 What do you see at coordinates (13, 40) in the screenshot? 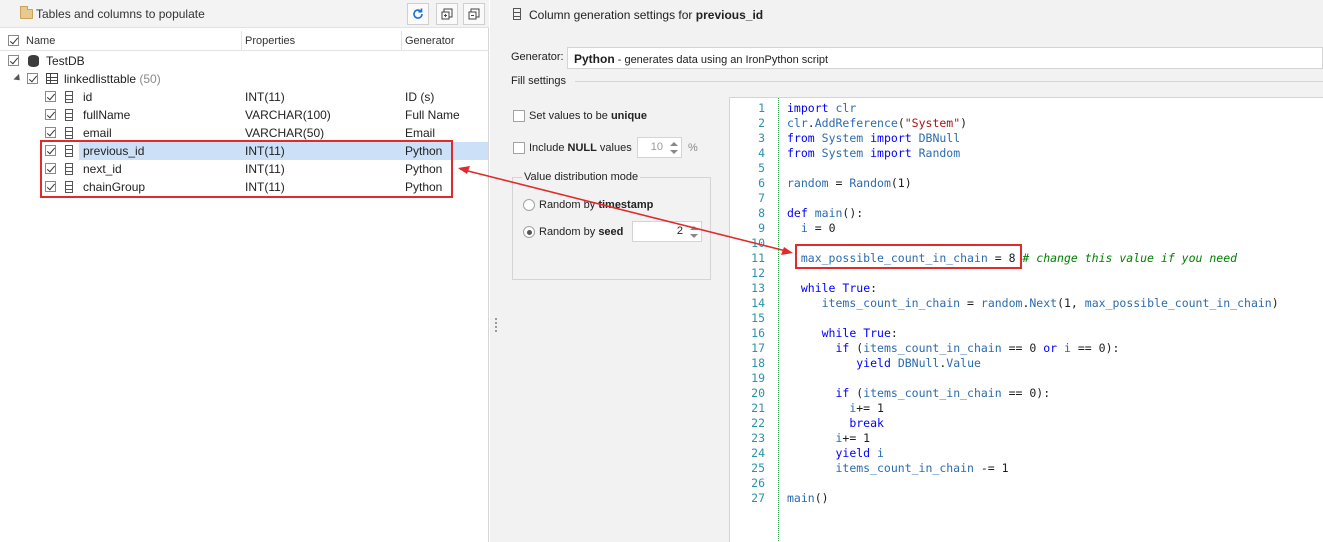
I see `select-all-checkbox` at bounding box center [13, 40].